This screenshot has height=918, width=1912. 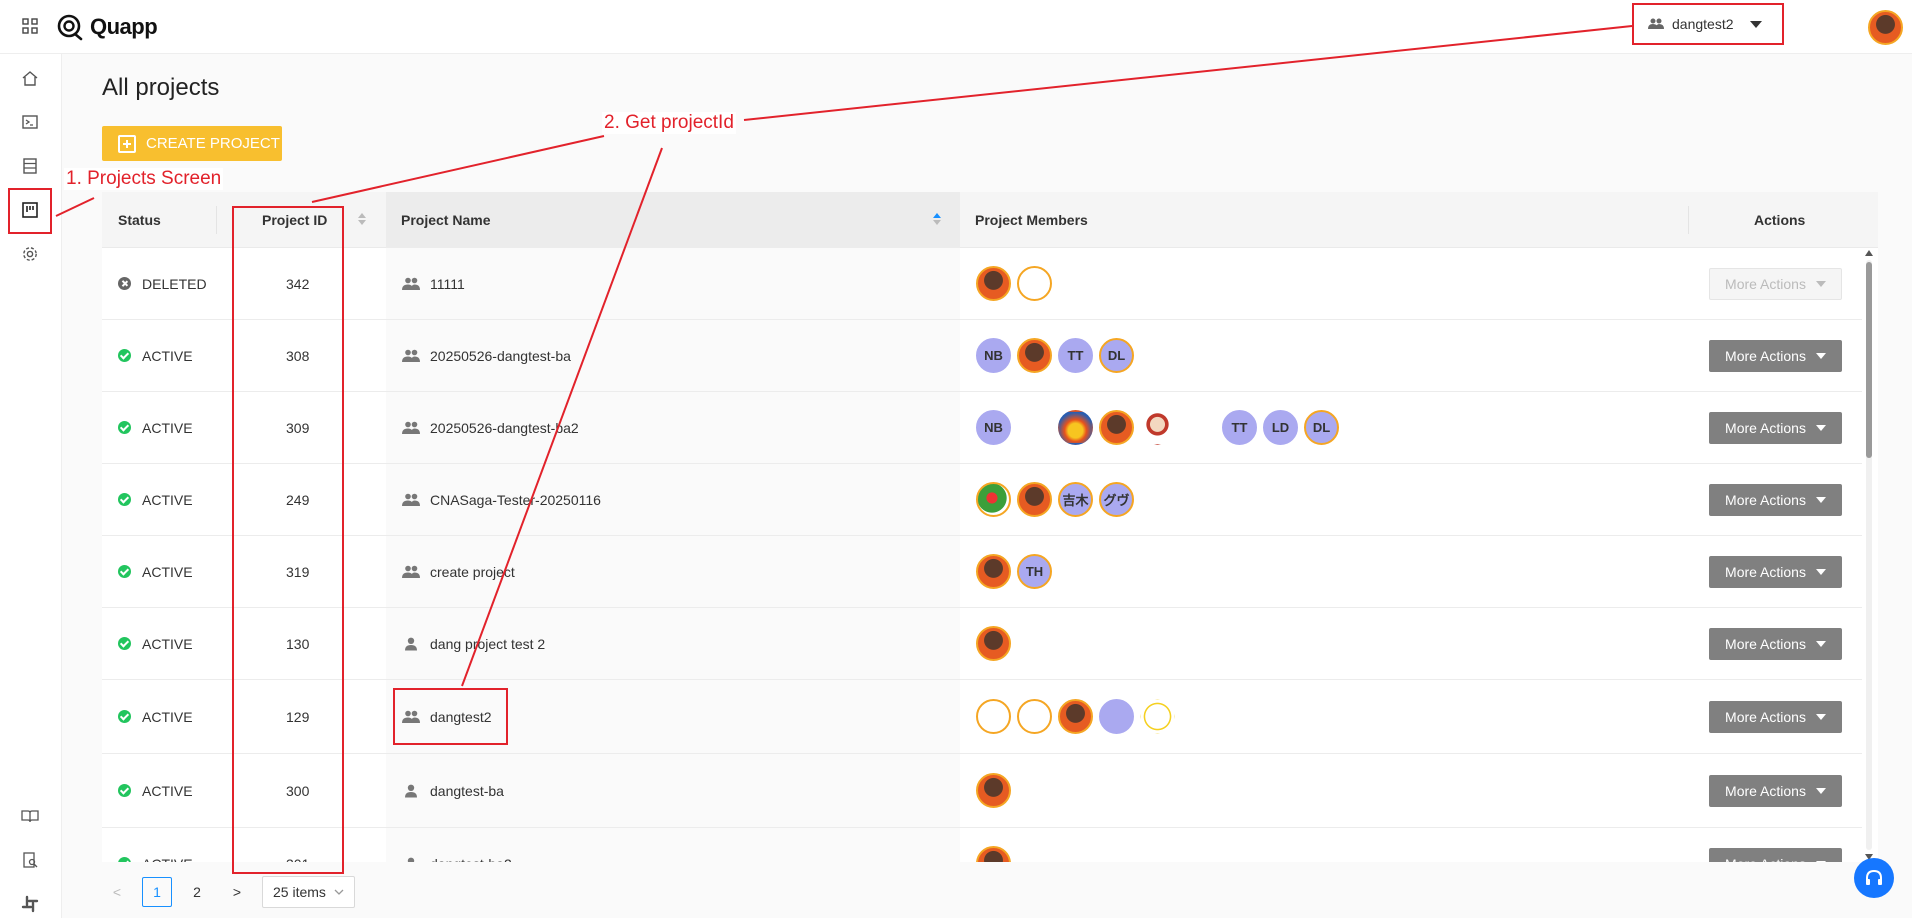 I want to click on scroll-up-icon, so click(x=1869, y=253).